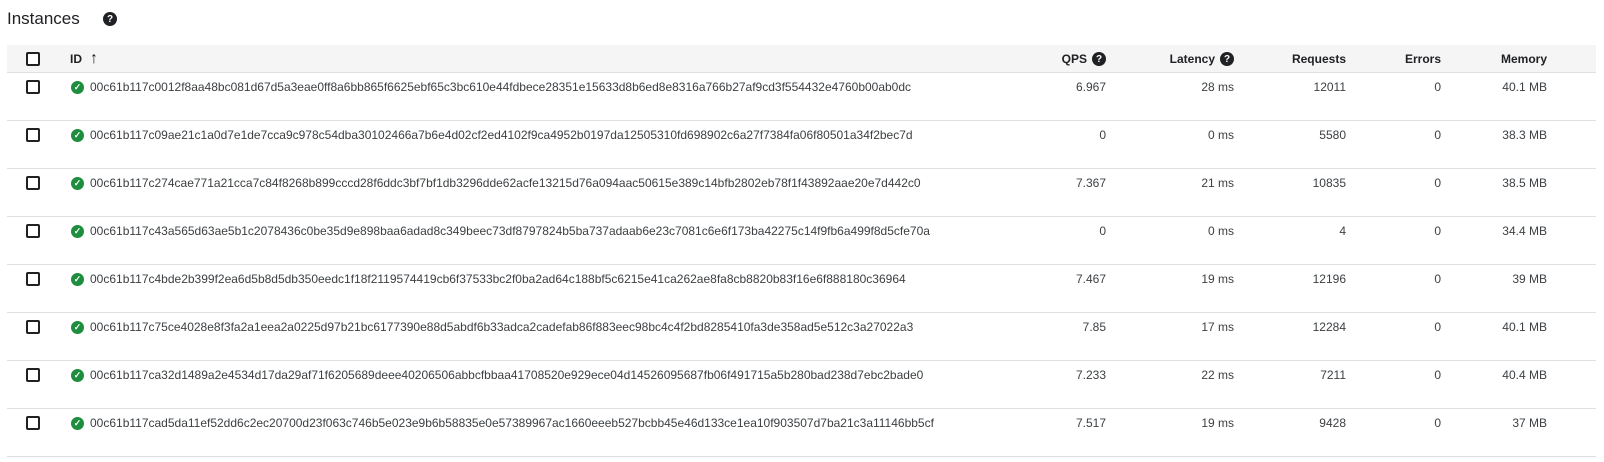 The width and height of the screenshot is (1604, 462). Describe the element at coordinates (1217, 327) in the screenshot. I see `latency-value: 17 ms` at that location.